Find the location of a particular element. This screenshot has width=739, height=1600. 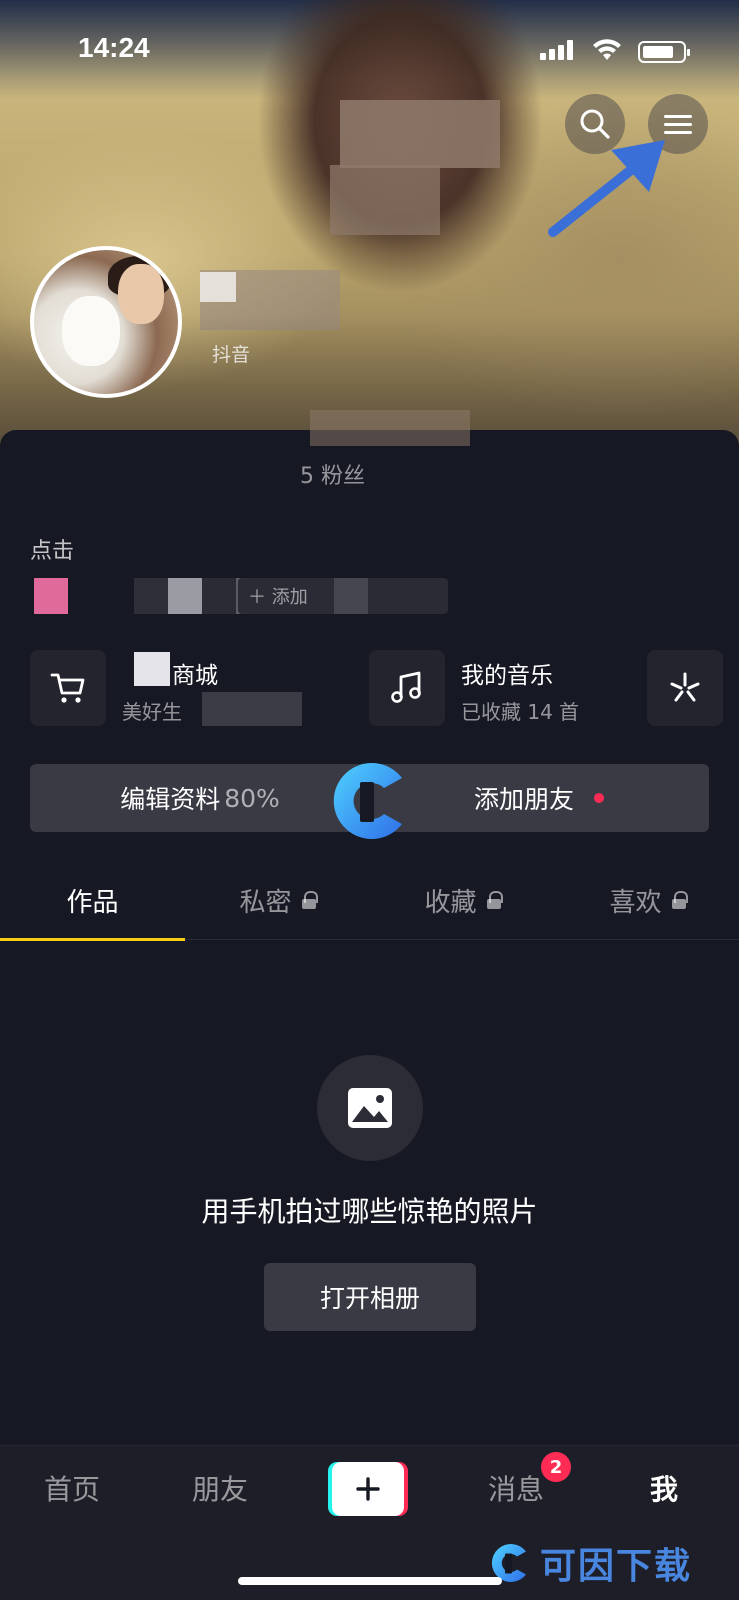

watermark-brand: 可因下载 is located at coordinates (589, 1563).